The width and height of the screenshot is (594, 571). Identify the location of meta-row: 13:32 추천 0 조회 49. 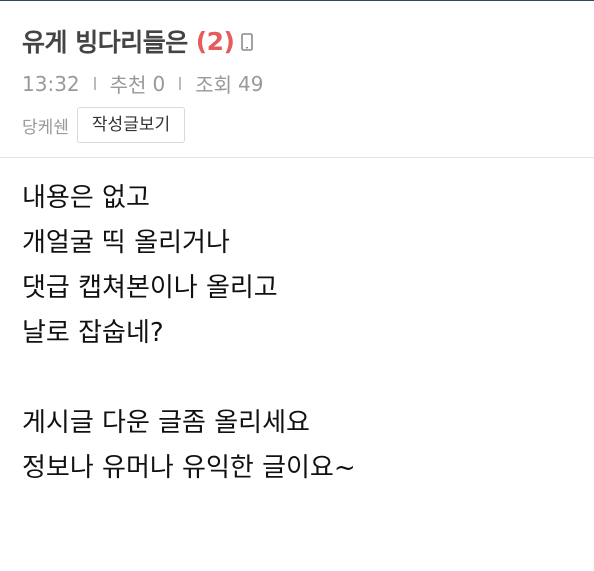
(142, 83).